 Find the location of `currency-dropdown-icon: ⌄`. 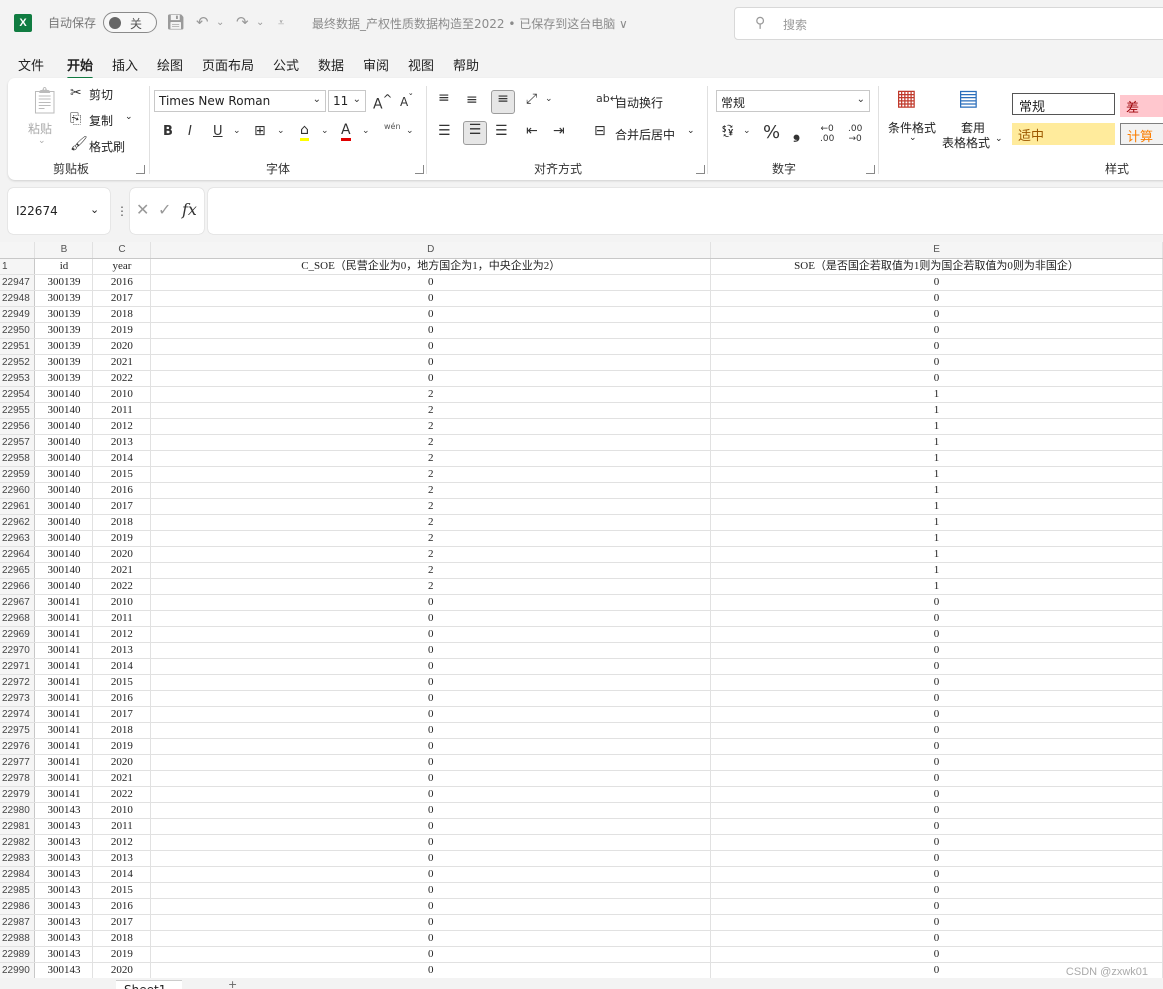

currency-dropdown-icon: ⌄ is located at coordinates (747, 131).